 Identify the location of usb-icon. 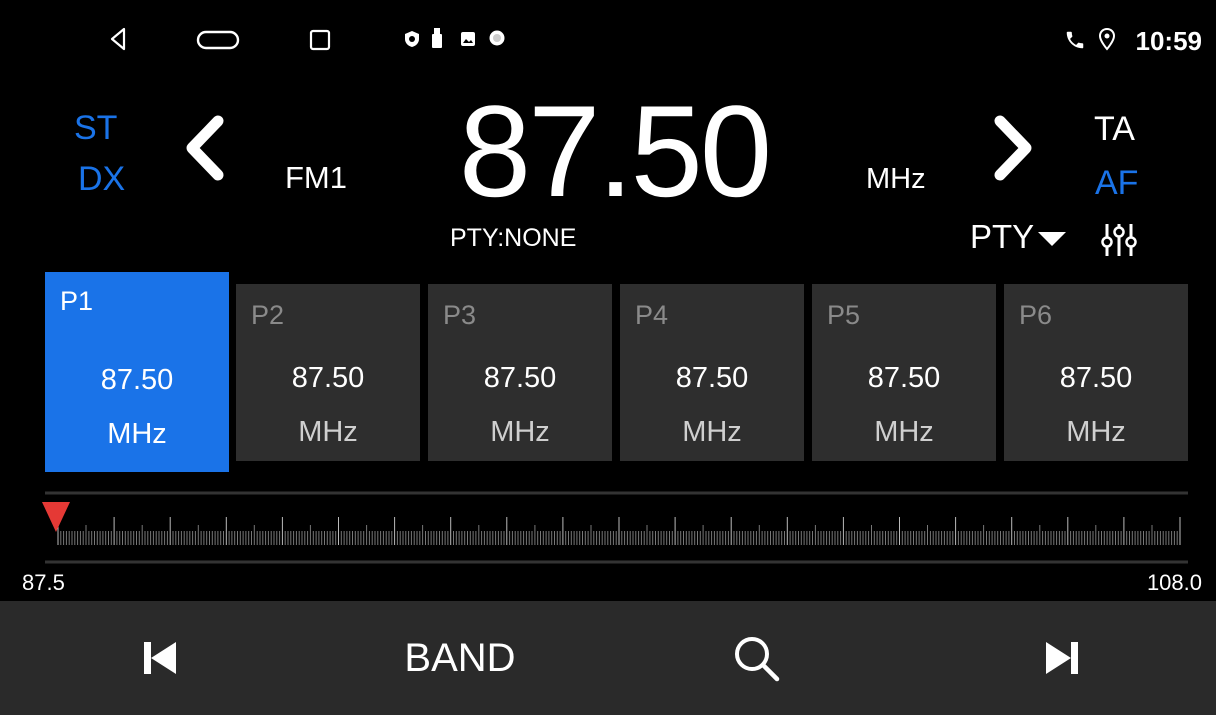
(437, 38).